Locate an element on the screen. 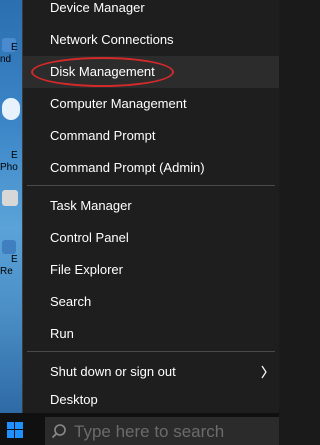 This screenshot has width=320, height=445. menu-item-device-manager: Device Manager is located at coordinates (151, 12).